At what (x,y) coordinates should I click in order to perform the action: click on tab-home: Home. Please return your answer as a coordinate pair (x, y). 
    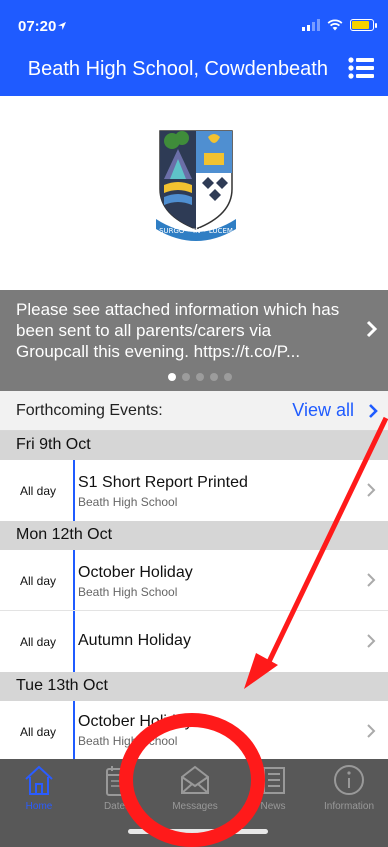
    Looking at the image, I should click on (39, 791).